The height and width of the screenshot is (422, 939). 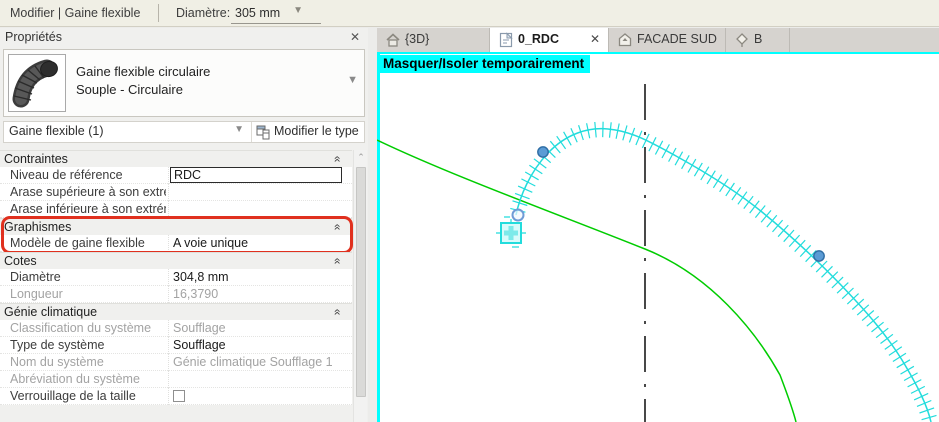 I want to click on view-tab-label: B, so click(x=758, y=39).